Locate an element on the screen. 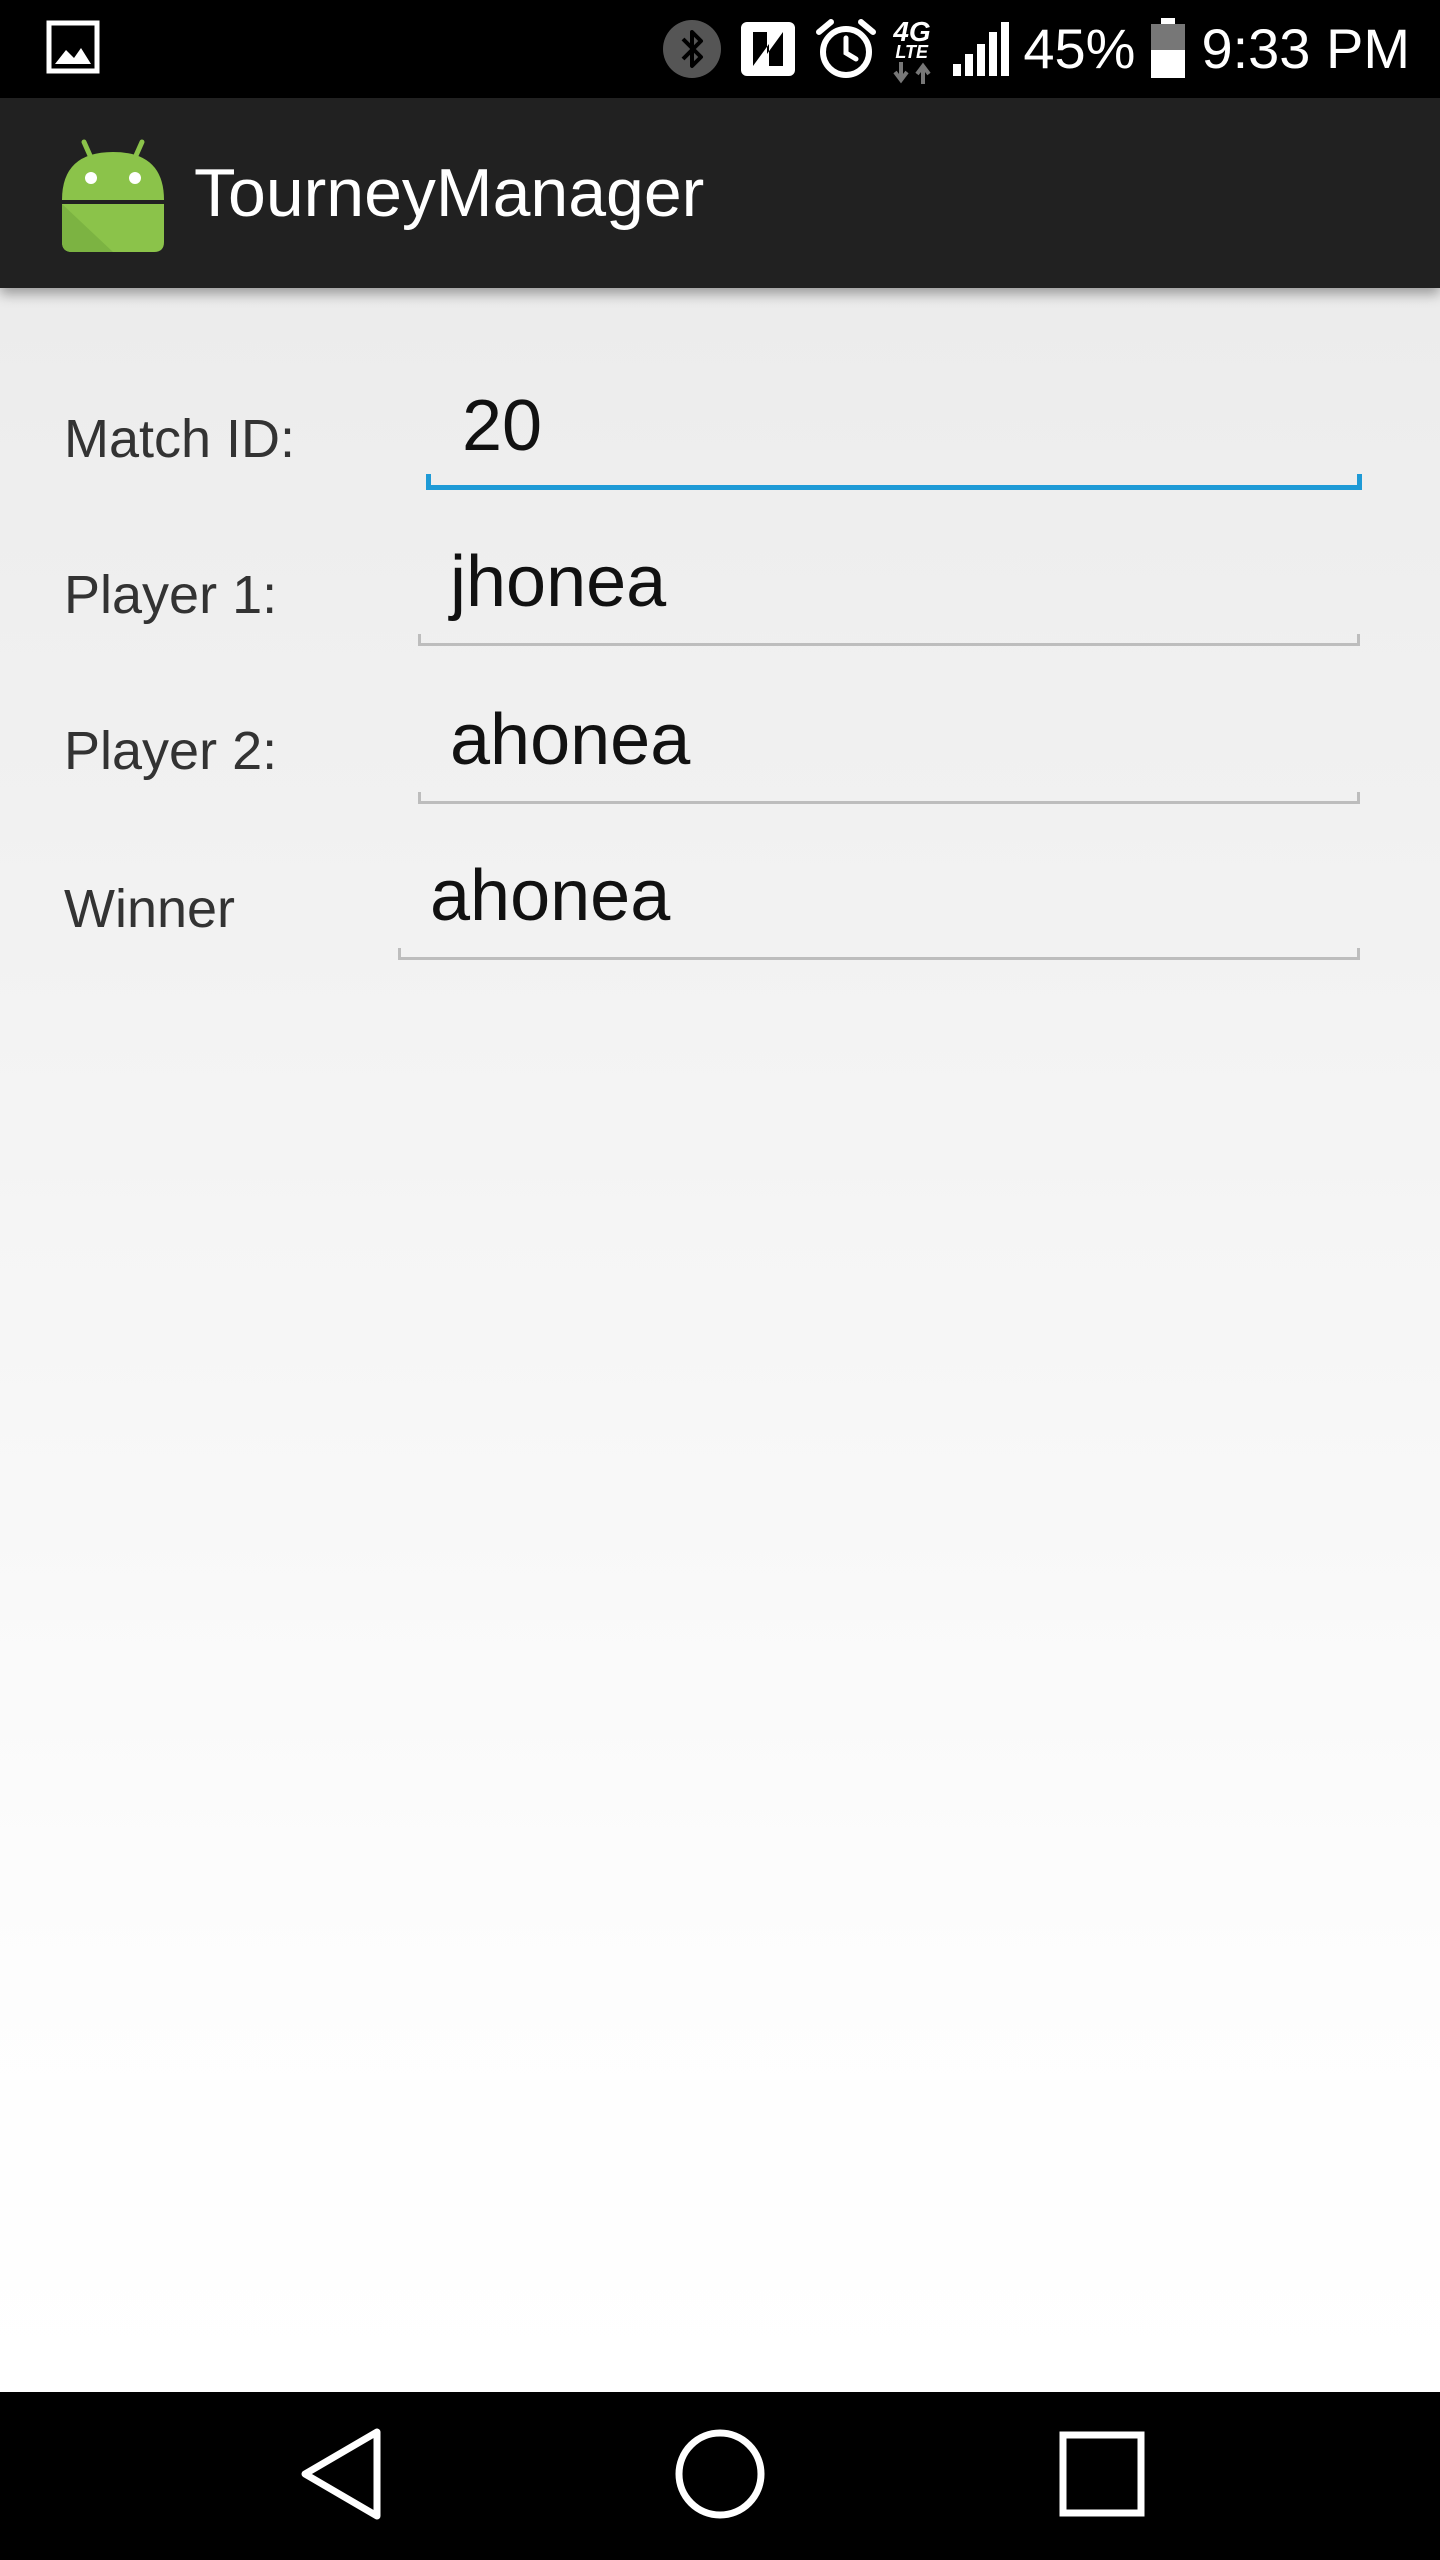 This screenshot has height=2560, width=1440. status-bar: 4G LTE 45% 9:33 PM is located at coordinates (720, 49).